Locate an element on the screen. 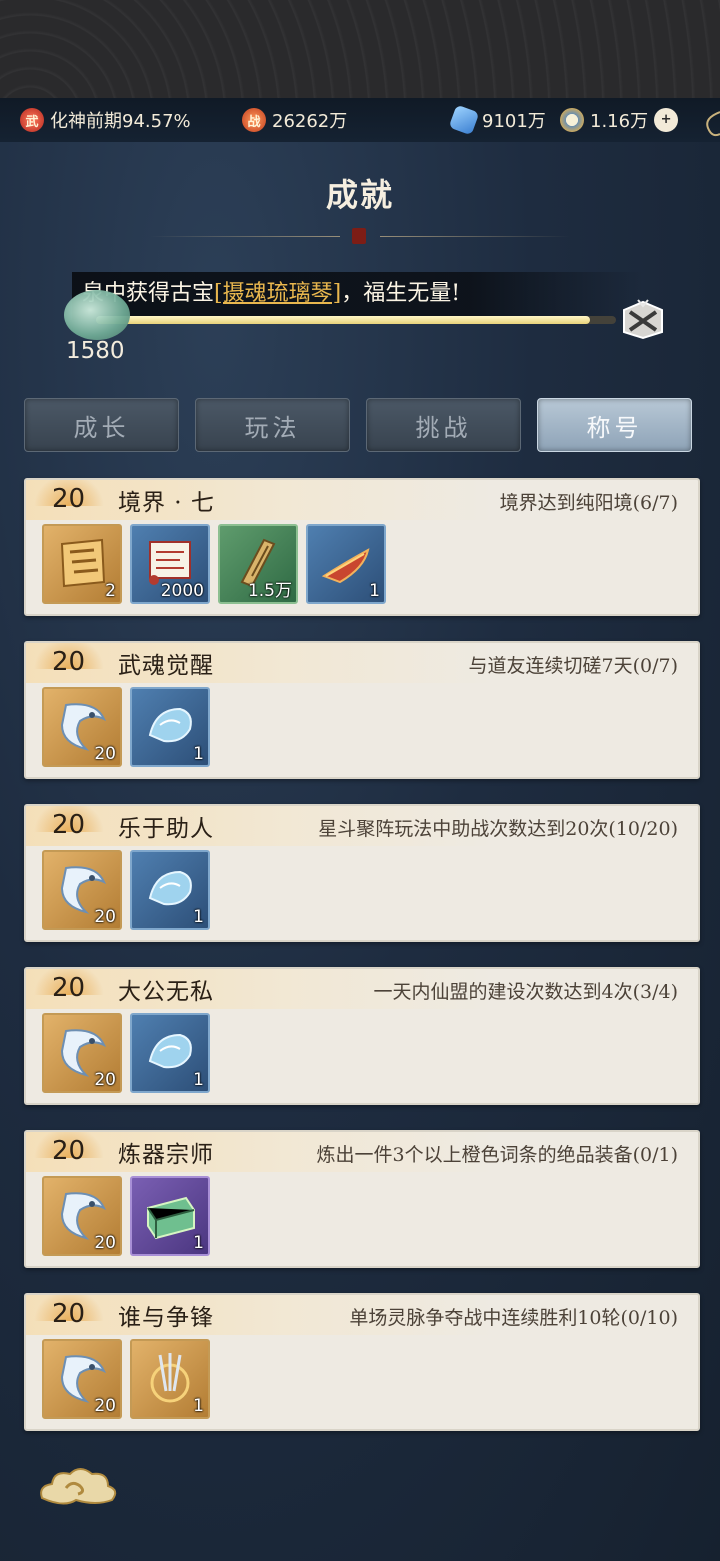 Image resolution: width=720 pixels, height=1561 pixels. points-progress-fill is located at coordinates (343, 320).